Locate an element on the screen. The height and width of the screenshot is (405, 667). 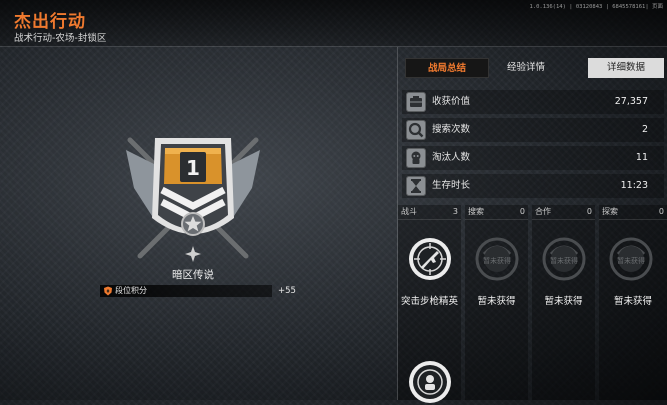
category-header: 合作 0 is located at coordinates (563, 212).